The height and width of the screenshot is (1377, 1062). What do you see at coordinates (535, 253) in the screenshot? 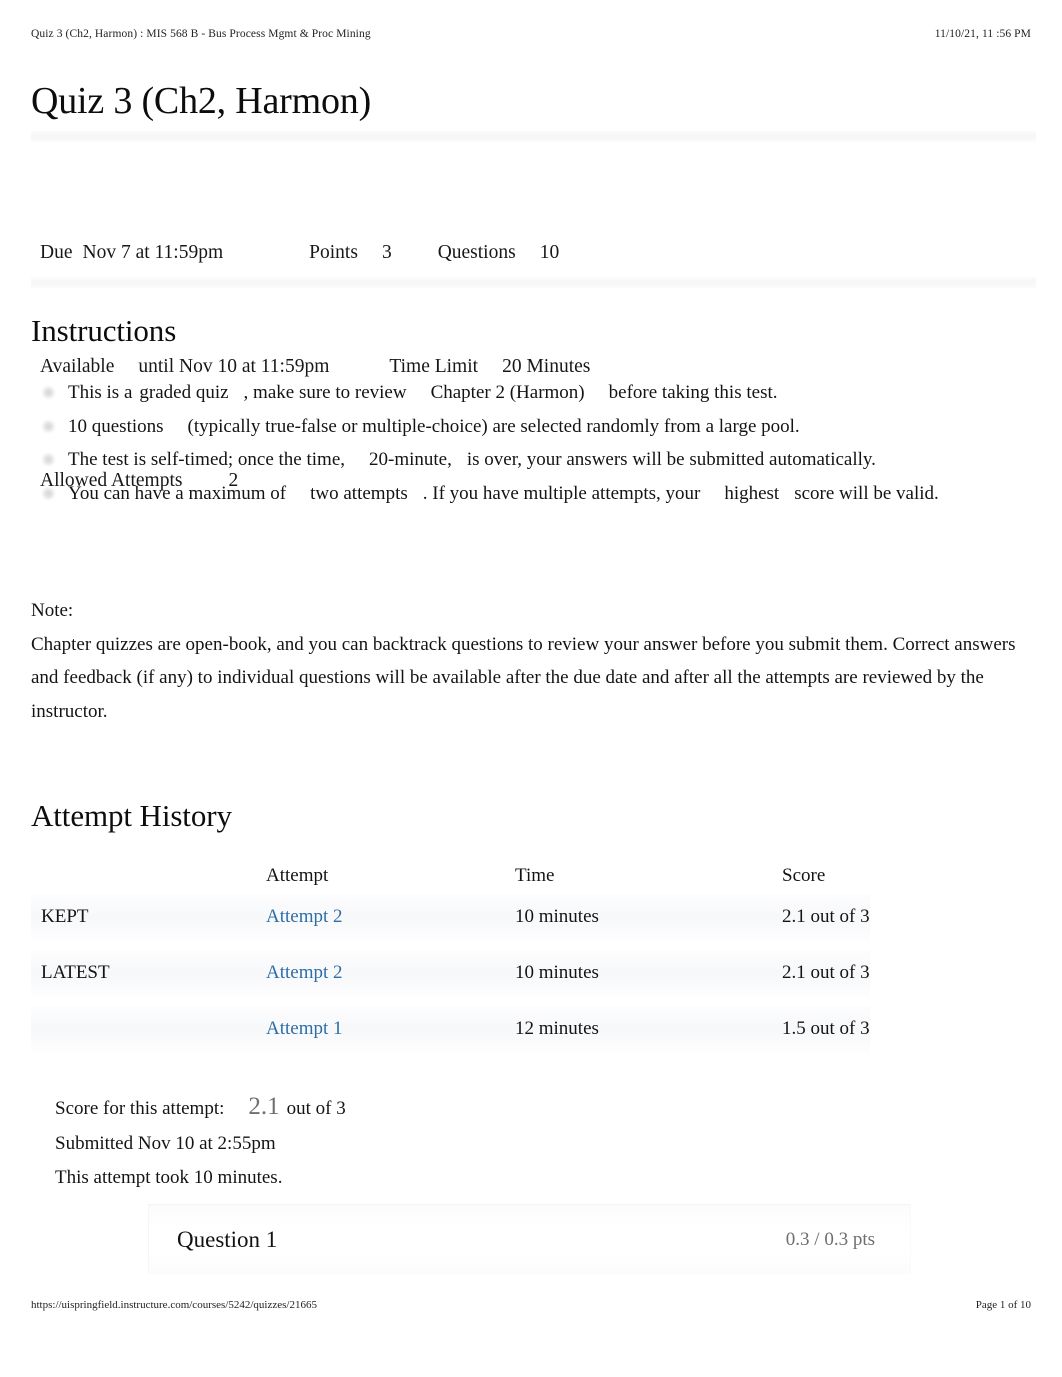
I see `quiz-meta-row-1: Due Nov 7 at 11:59pm Points 3 Questions 10` at bounding box center [535, 253].